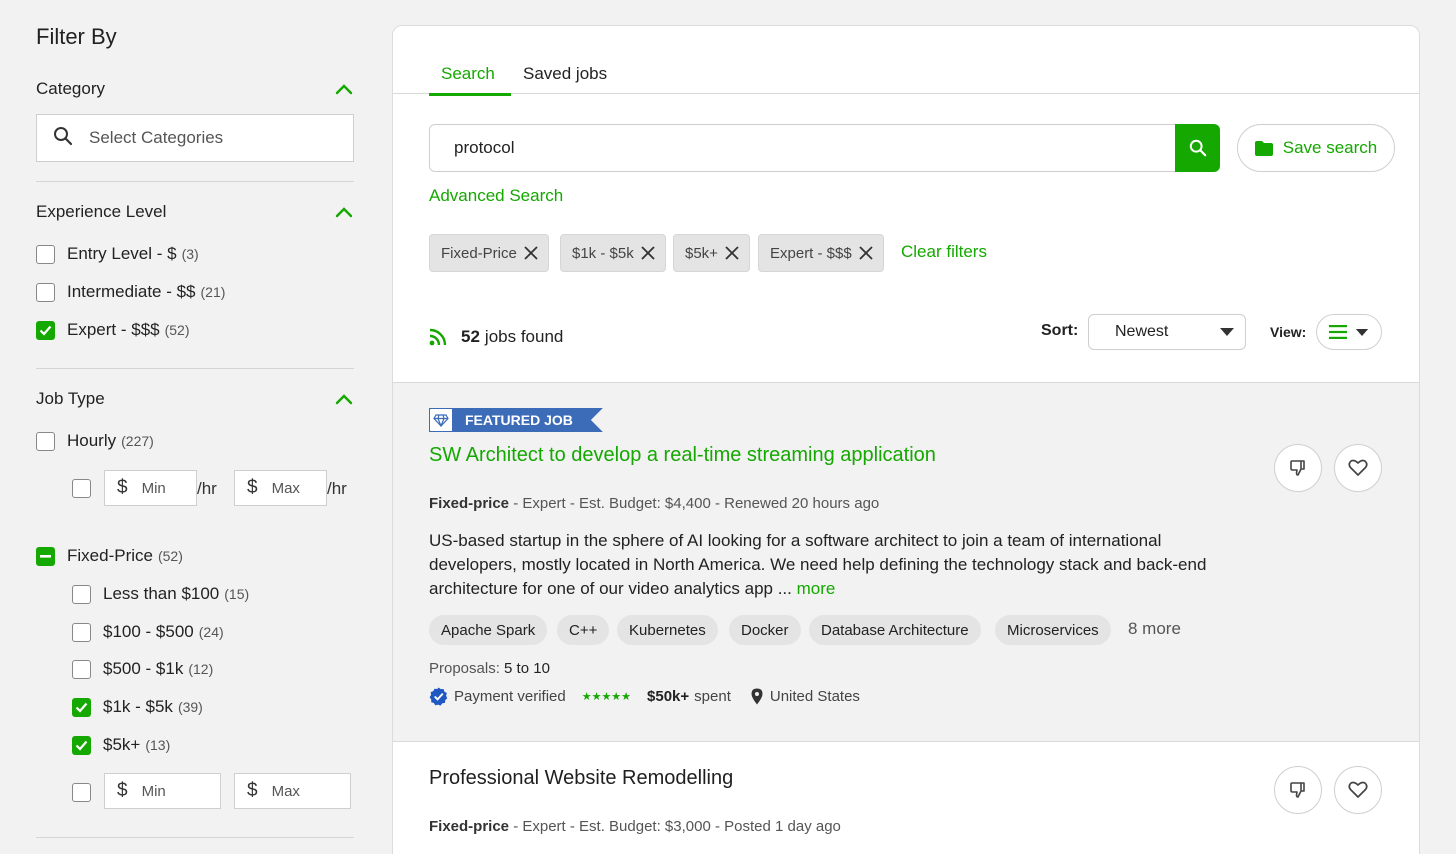 The image size is (1456, 854). I want to click on fixed-option-1k-5k: $1k - $5k (39), so click(137, 707).